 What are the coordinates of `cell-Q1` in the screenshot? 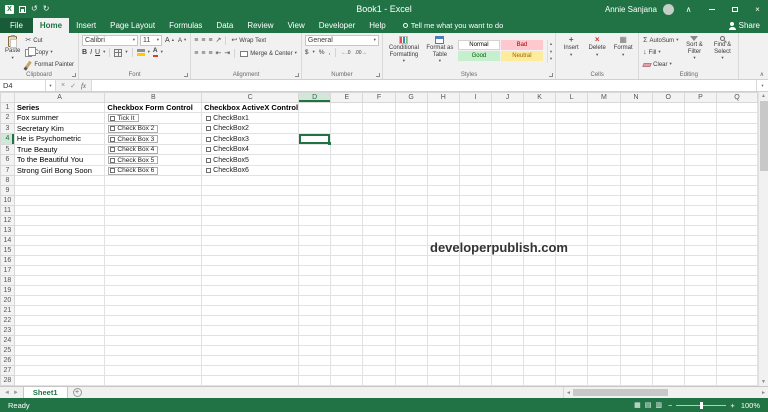 It's located at (737, 107).